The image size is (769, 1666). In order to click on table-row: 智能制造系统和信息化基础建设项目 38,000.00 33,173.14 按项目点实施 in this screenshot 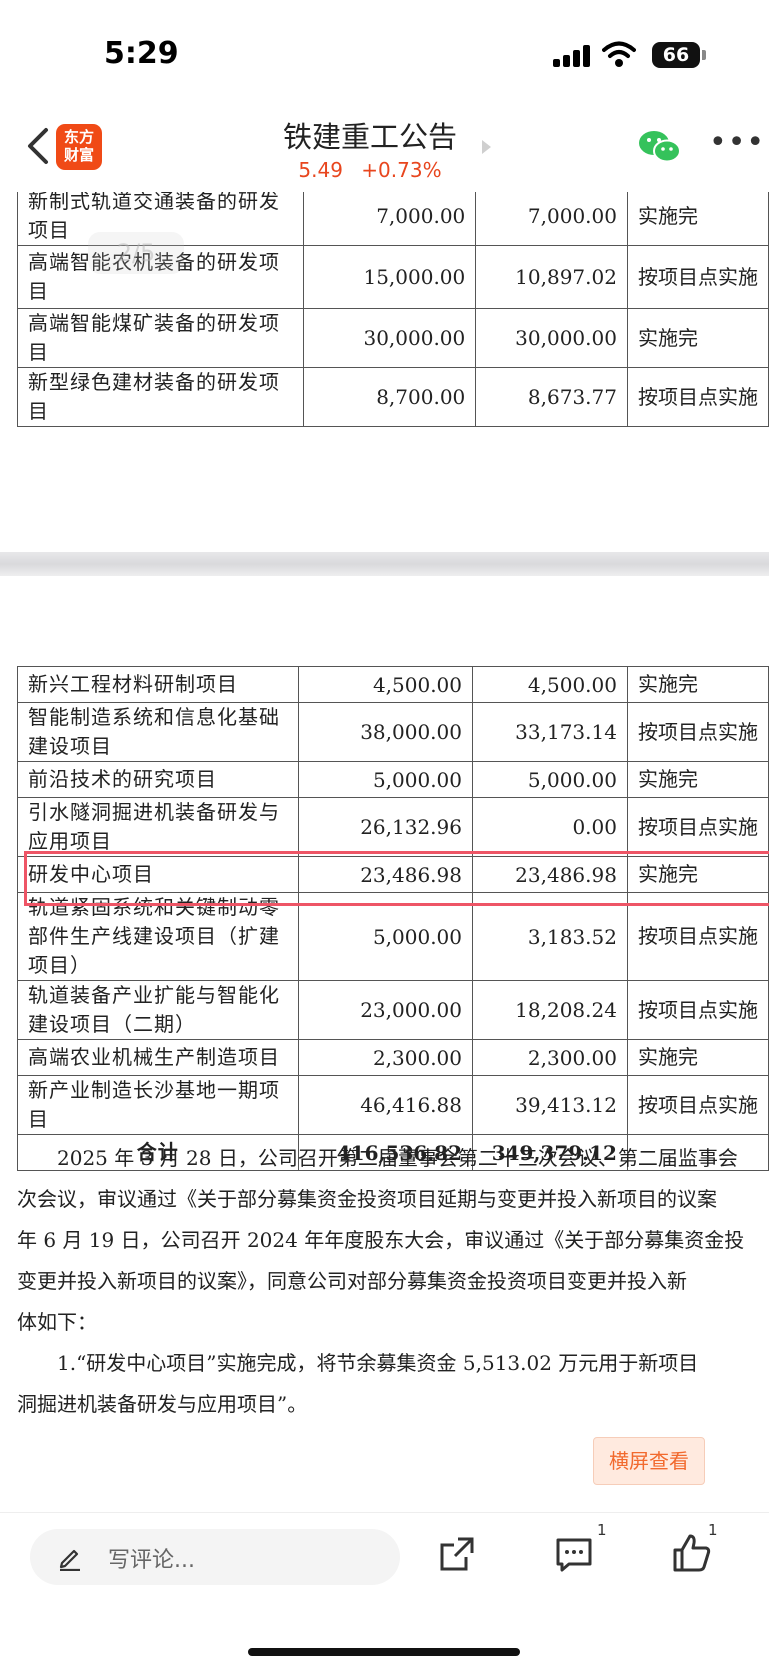, I will do `click(393, 732)`.